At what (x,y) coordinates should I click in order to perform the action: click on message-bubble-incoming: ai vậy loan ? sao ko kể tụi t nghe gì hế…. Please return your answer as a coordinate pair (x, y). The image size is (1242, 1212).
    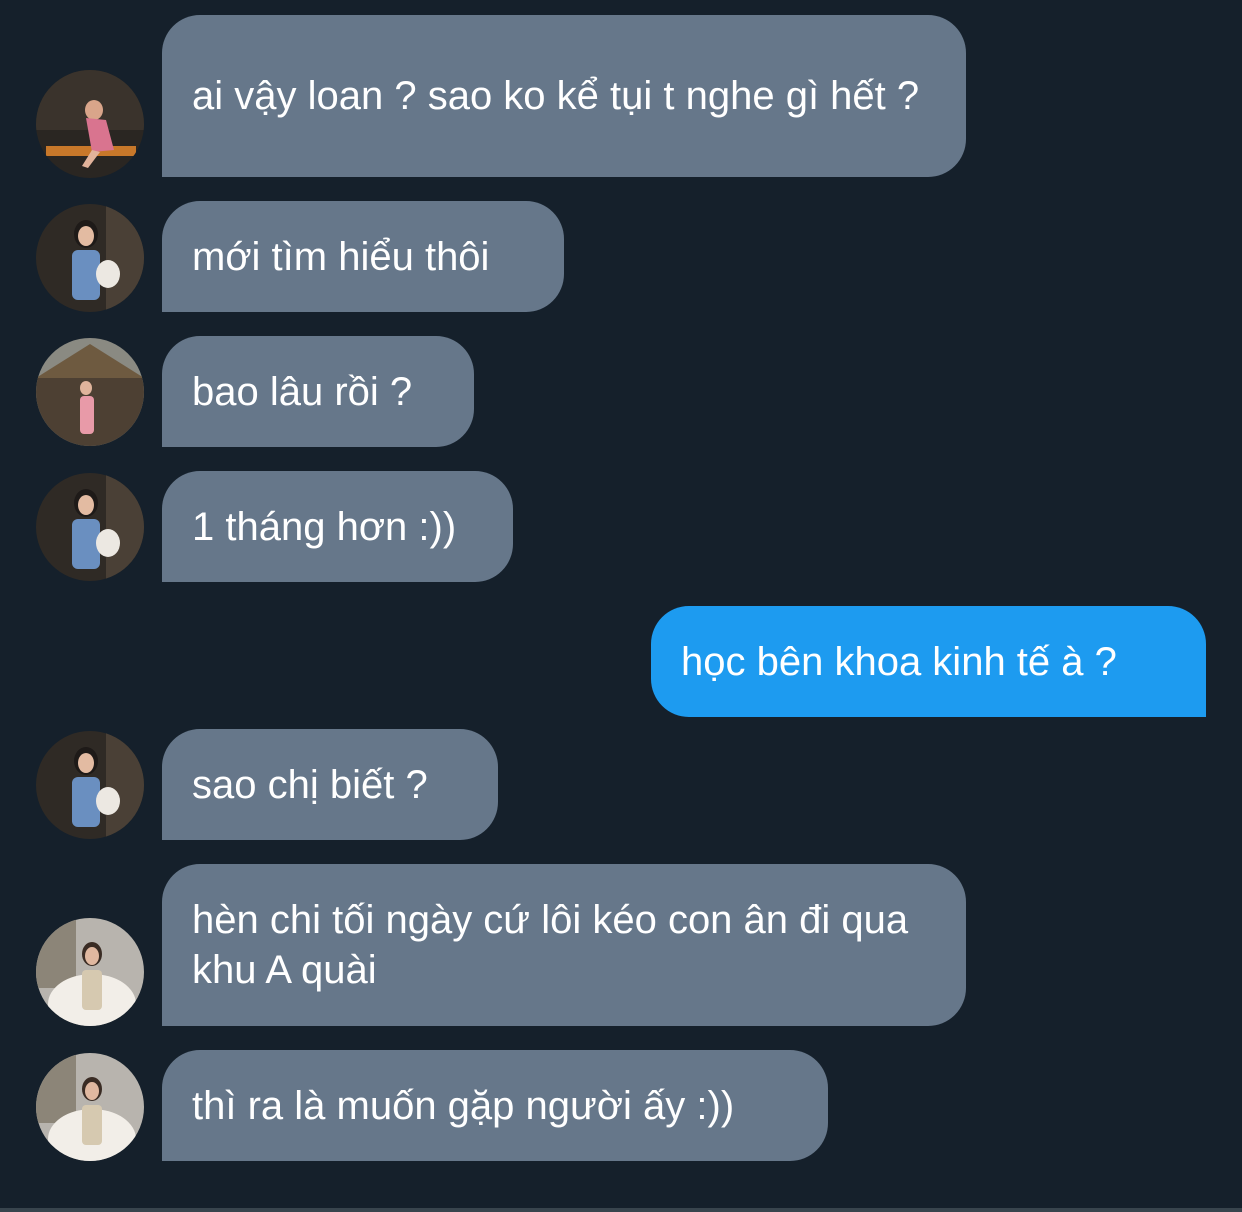
    Looking at the image, I should click on (564, 96).